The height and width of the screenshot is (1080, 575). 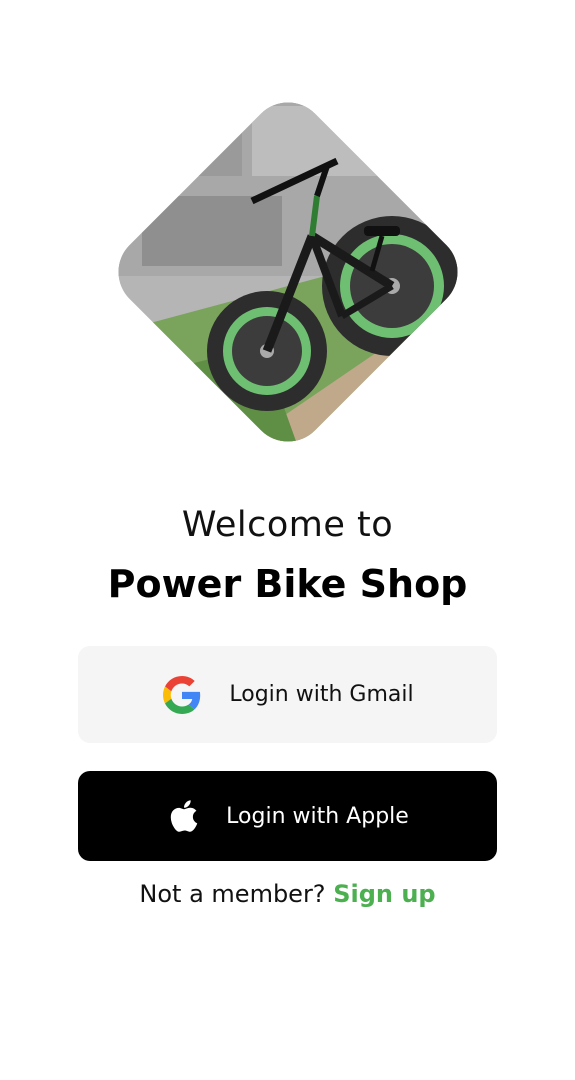 What do you see at coordinates (287, 584) in the screenshot?
I see `shop-name-title: Power Bike Shop` at bounding box center [287, 584].